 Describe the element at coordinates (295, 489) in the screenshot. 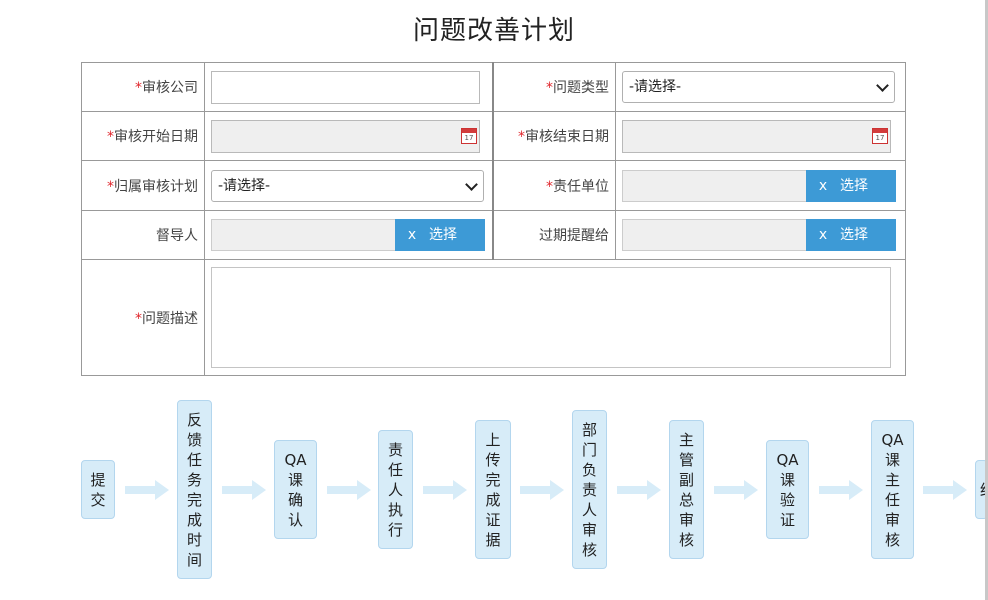

I see `flow-step: QA课确认` at that location.